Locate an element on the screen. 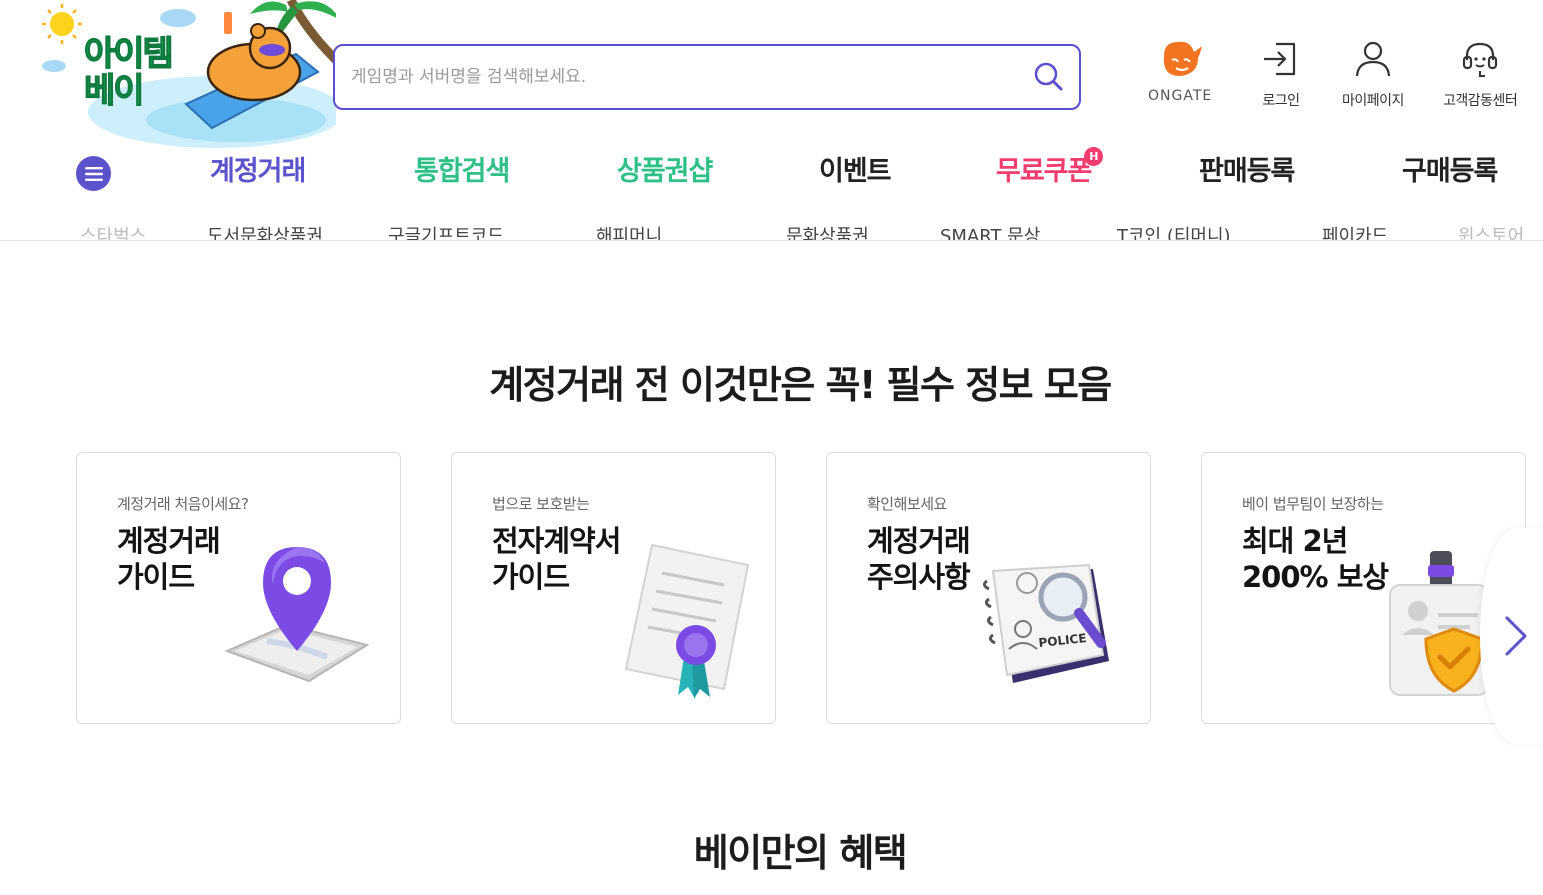 Image resolution: width=1543 pixels, height=895 pixels. card-trade-guide: 계정거래 처음이세요? 계정거래 가이드 is located at coordinates (238, 588).